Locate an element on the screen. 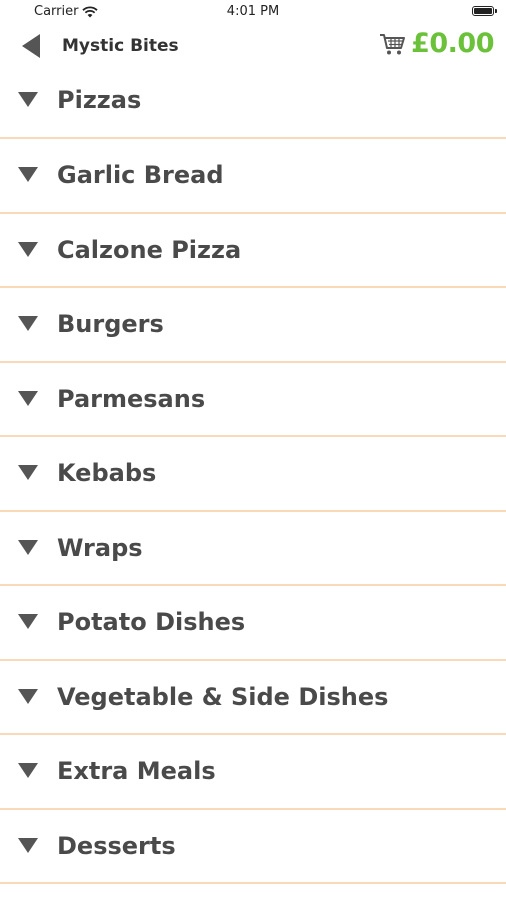 The width and height of the screenshot is (506, 900). page-title: Mystic Bites is located at coordinates (120, 46).